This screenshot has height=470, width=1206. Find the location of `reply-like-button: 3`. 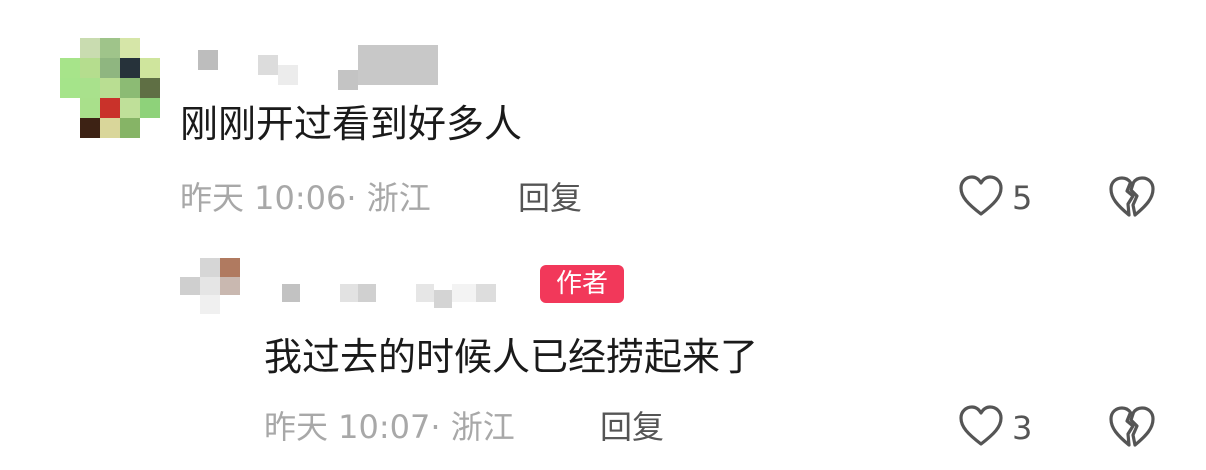

reply-like-button: 3 is located at coordinates (995, 428).